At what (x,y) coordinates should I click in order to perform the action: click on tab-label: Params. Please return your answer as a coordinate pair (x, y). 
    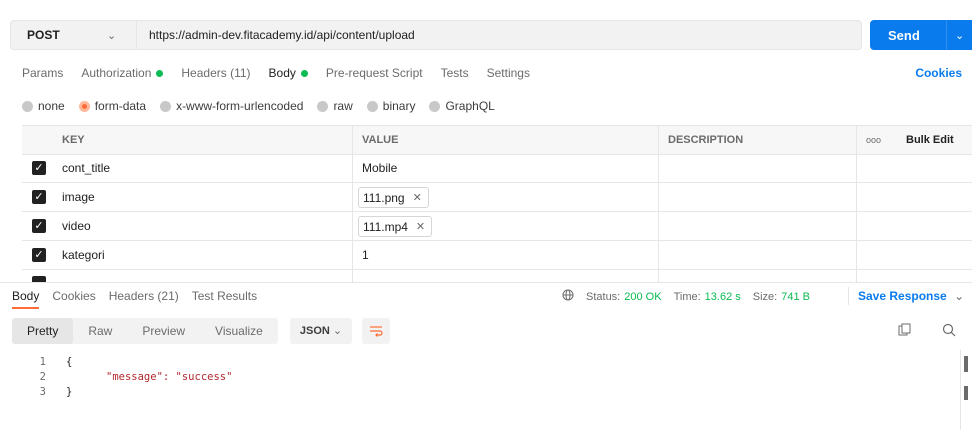
    Looking at the image, I should click on (43, 73).